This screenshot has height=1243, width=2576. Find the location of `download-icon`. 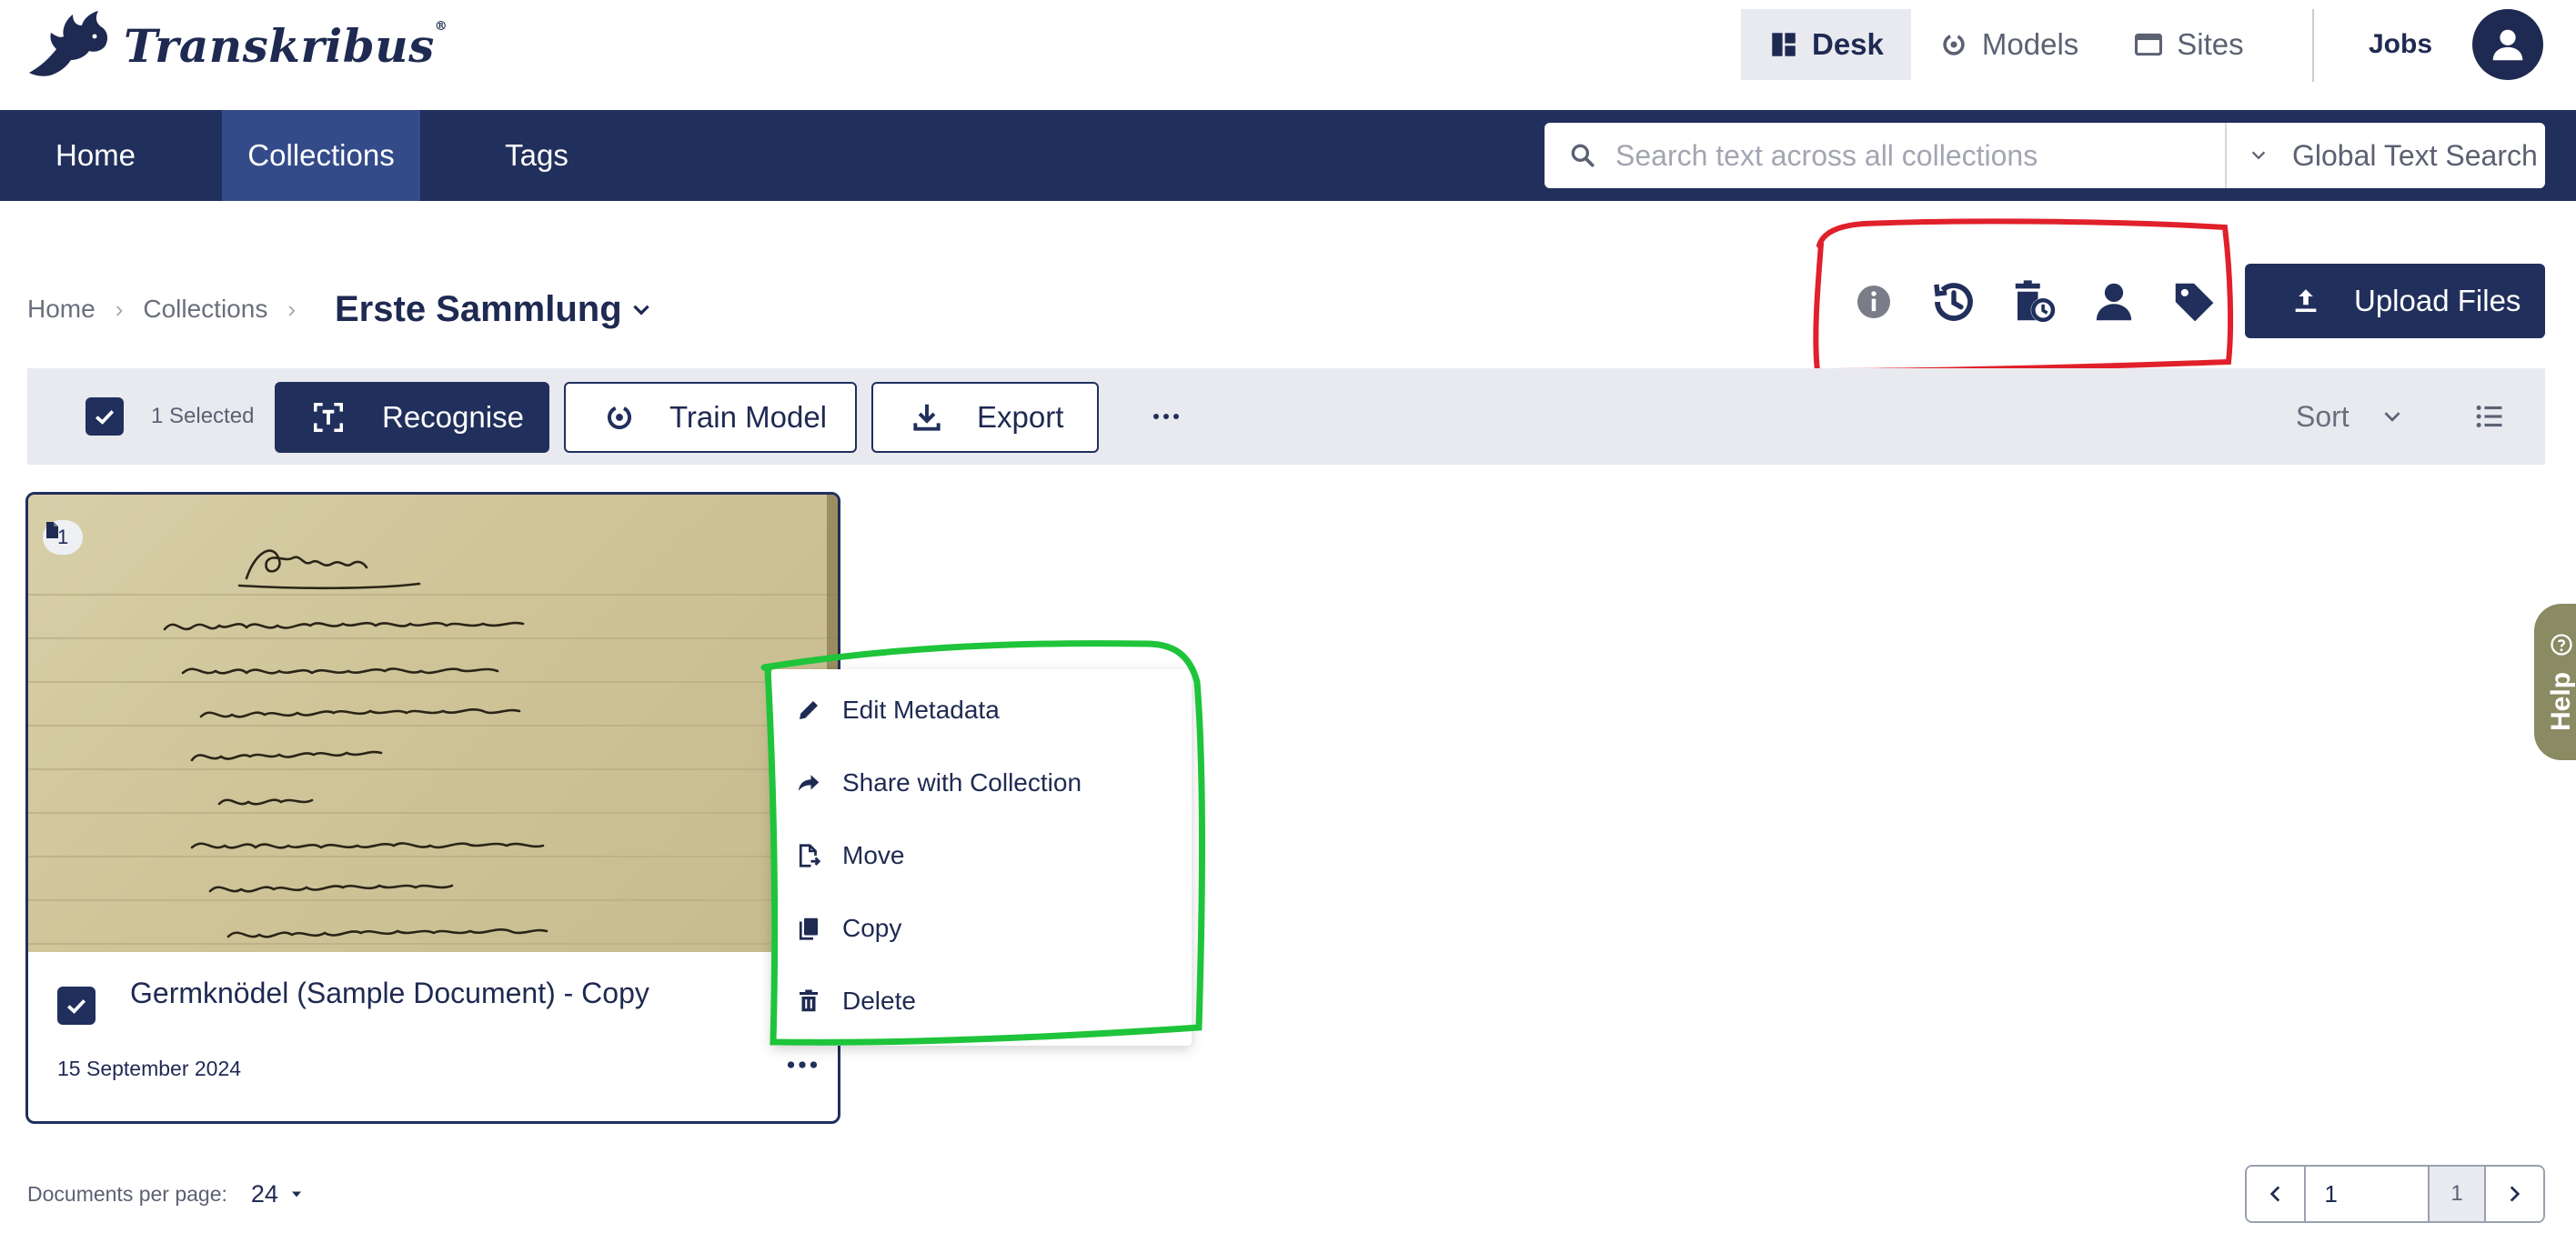

download-icon is located at coordinates (927, 417).